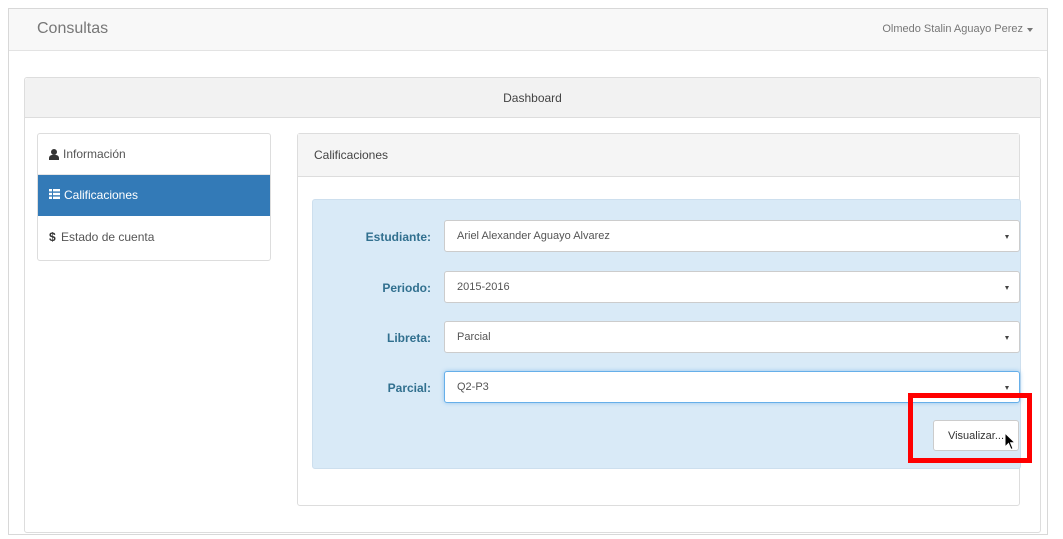 This screenshot has width=1063, height=539. What do you see at coordinates (154, 154) in the screenshot?
I see `sidebar-item-informacion: Información` at bounding box center [154, 154].